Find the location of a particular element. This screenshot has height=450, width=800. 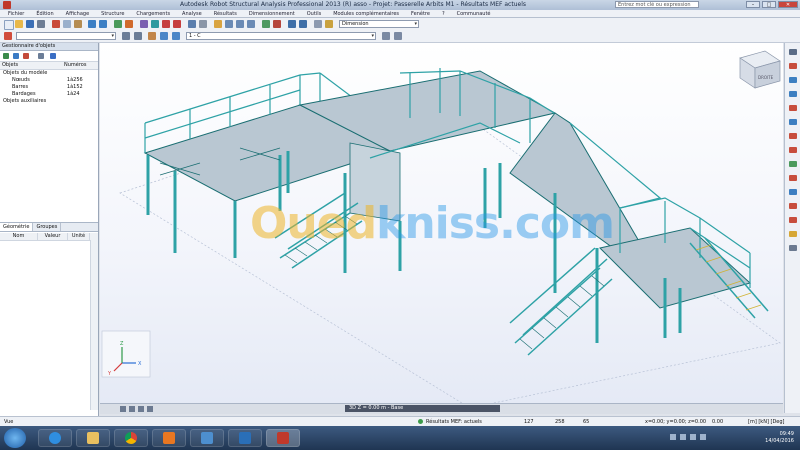

start-button is located at coordinates (15, 438).